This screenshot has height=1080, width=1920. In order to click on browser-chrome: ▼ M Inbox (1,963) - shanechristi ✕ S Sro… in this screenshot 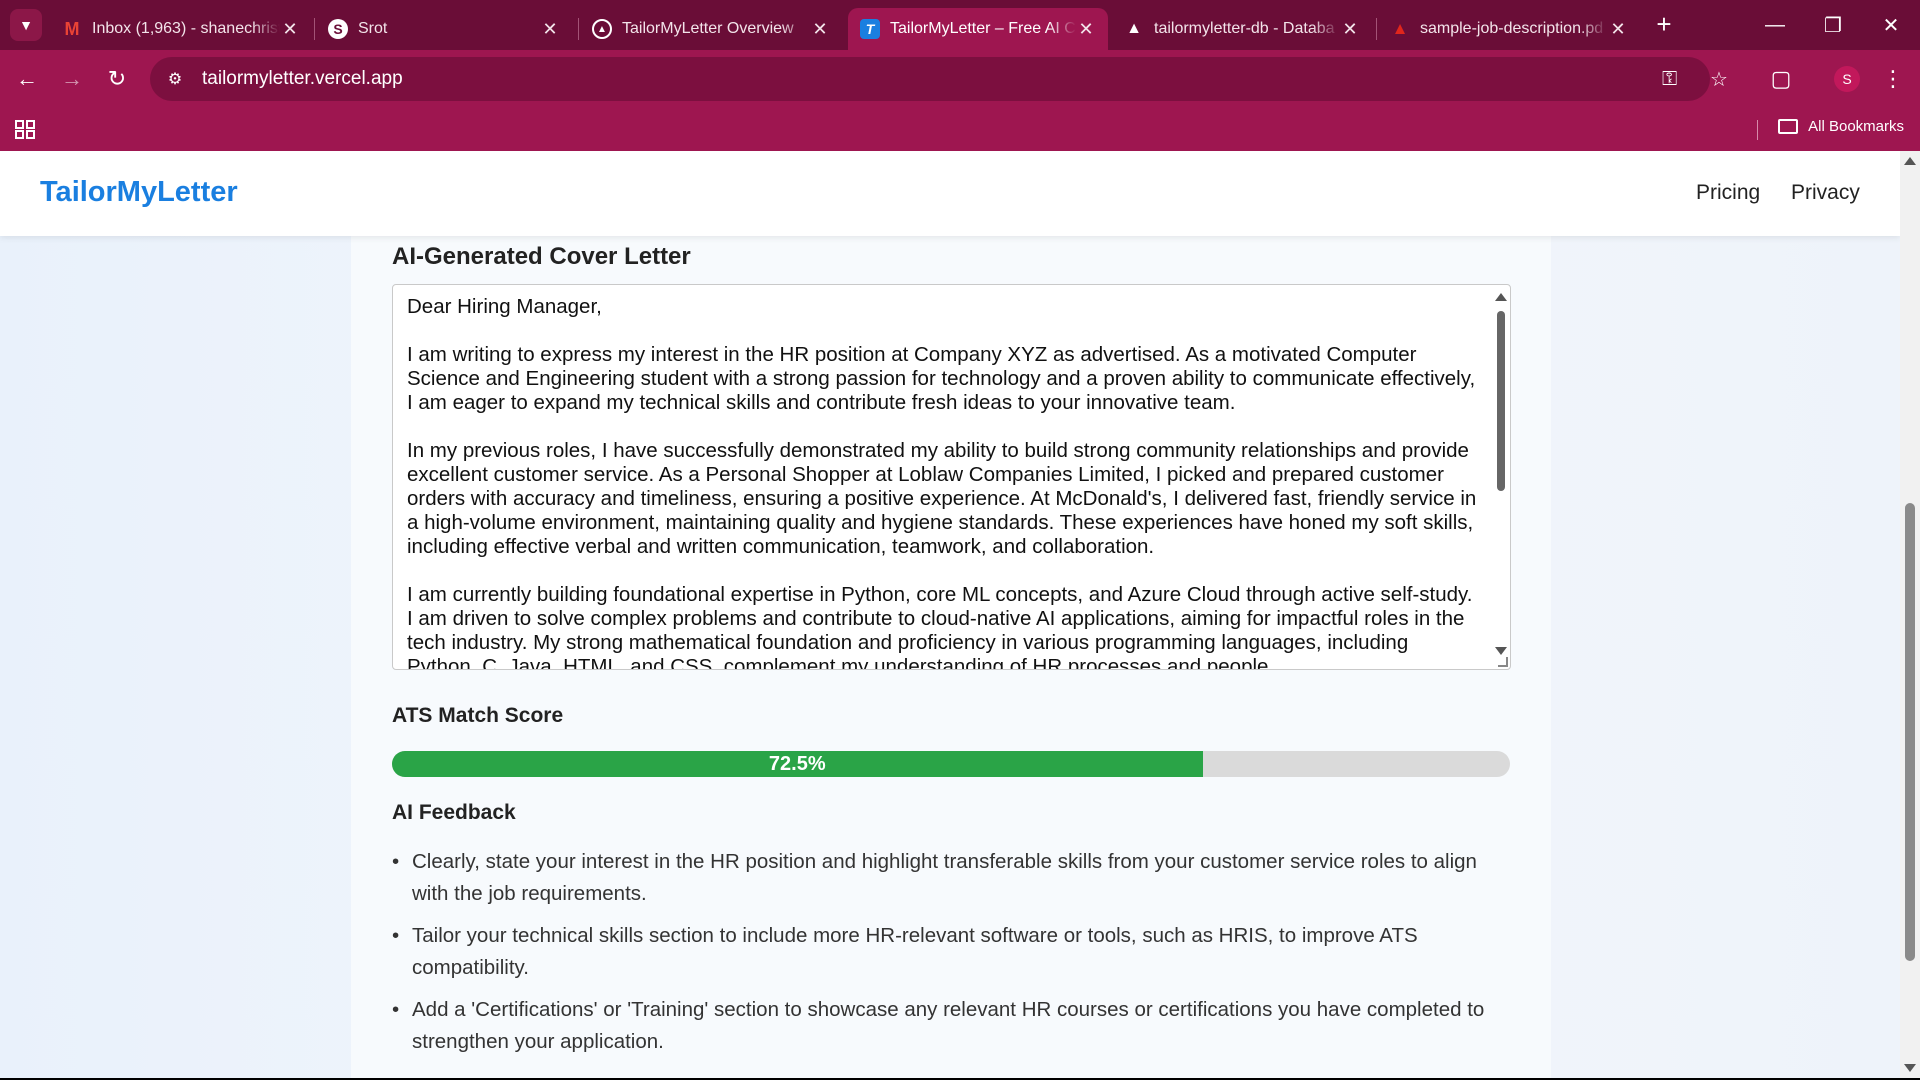, I will do `click(960, 75)`.